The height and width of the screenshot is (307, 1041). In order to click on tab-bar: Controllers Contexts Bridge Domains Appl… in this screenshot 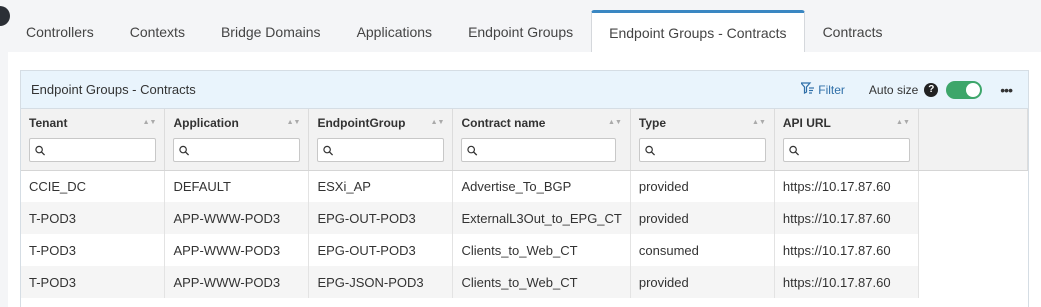, I will do `click(454, 31)`.